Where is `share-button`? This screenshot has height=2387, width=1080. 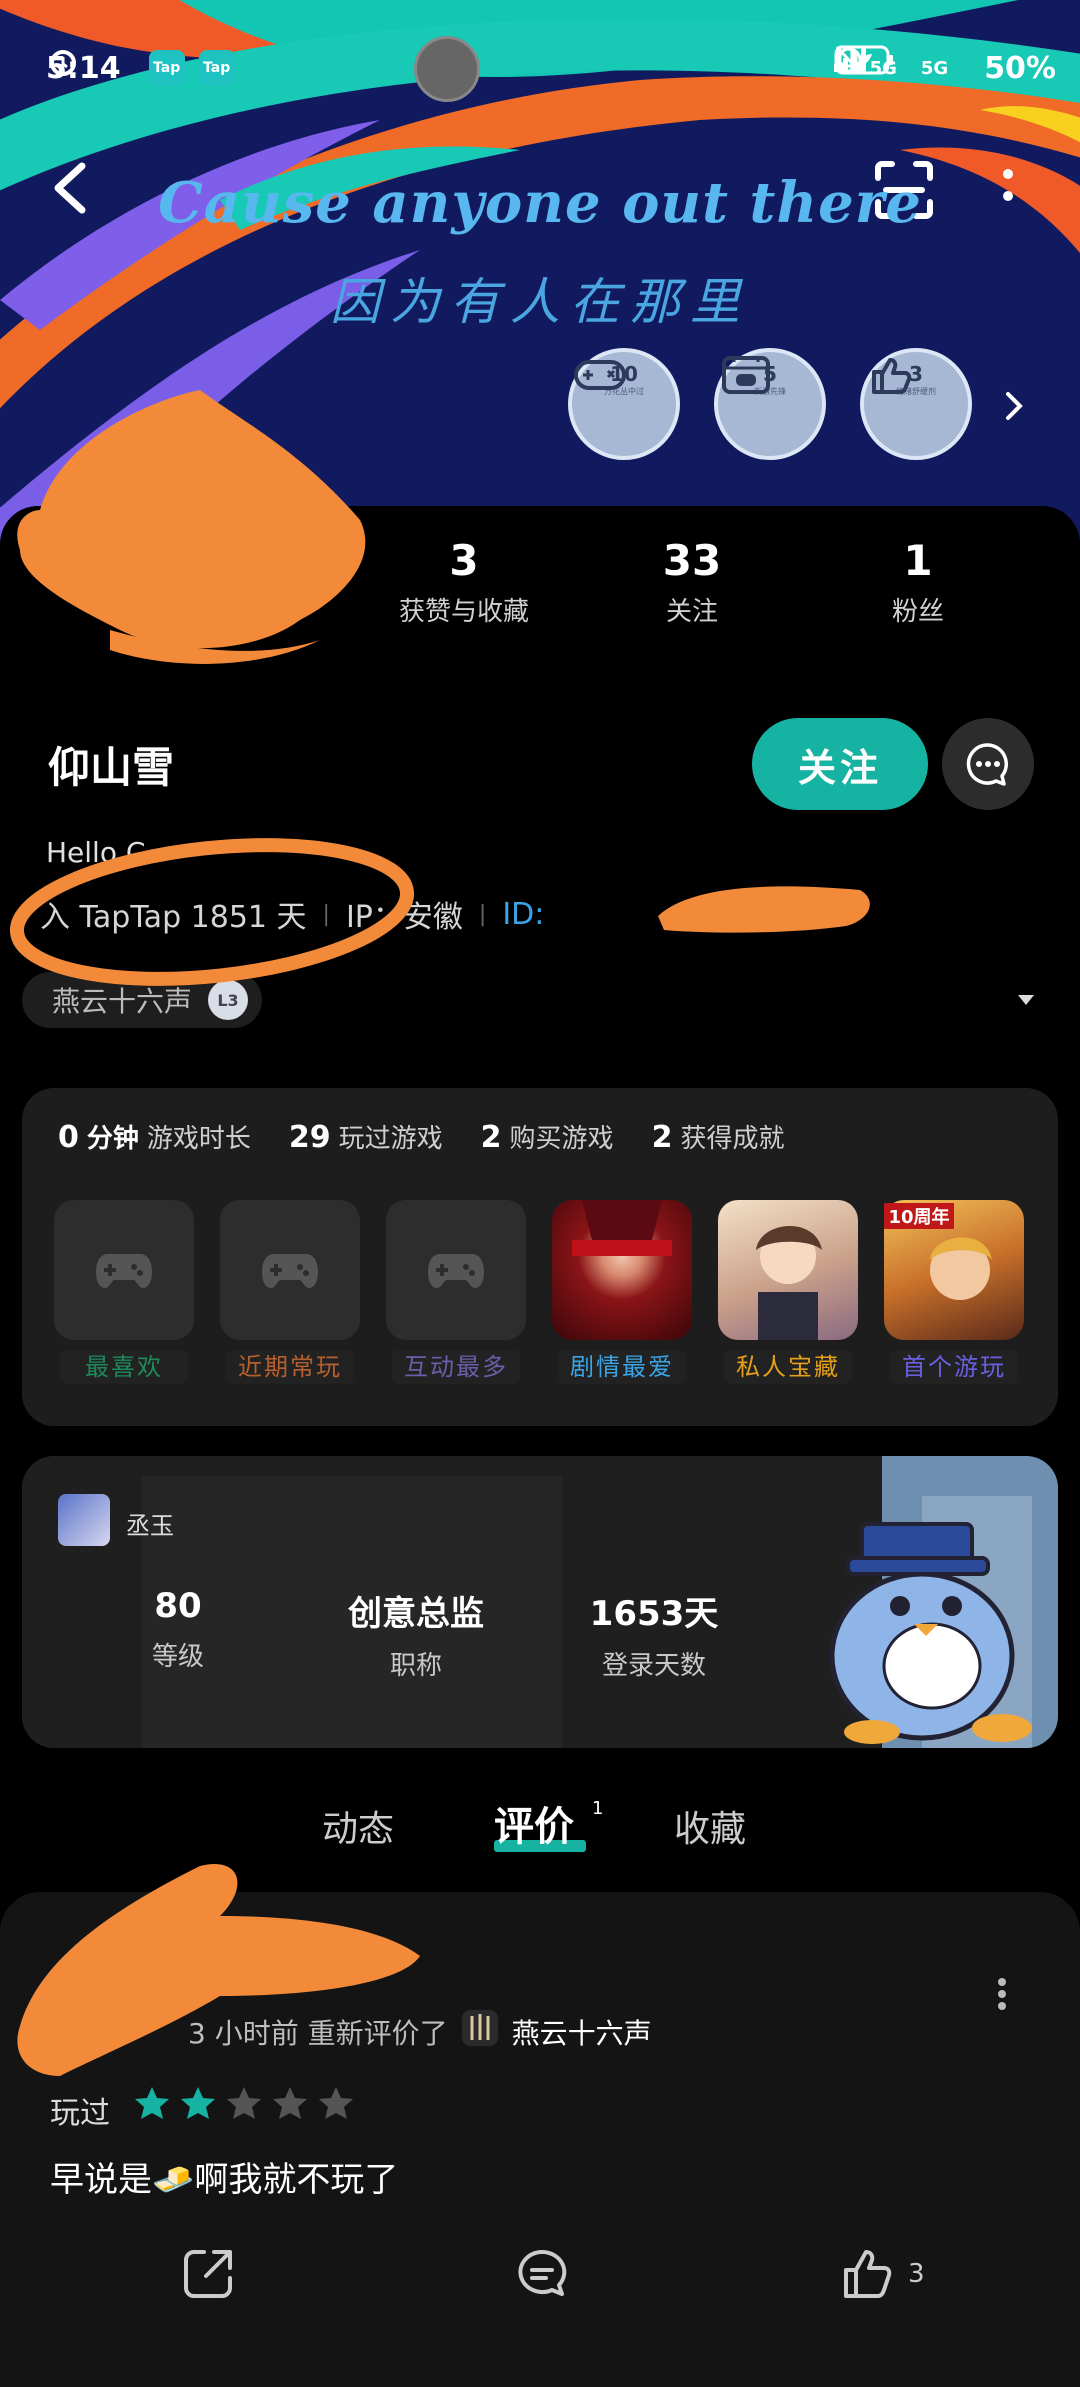
share-button is located at coordinates (208, 2274).